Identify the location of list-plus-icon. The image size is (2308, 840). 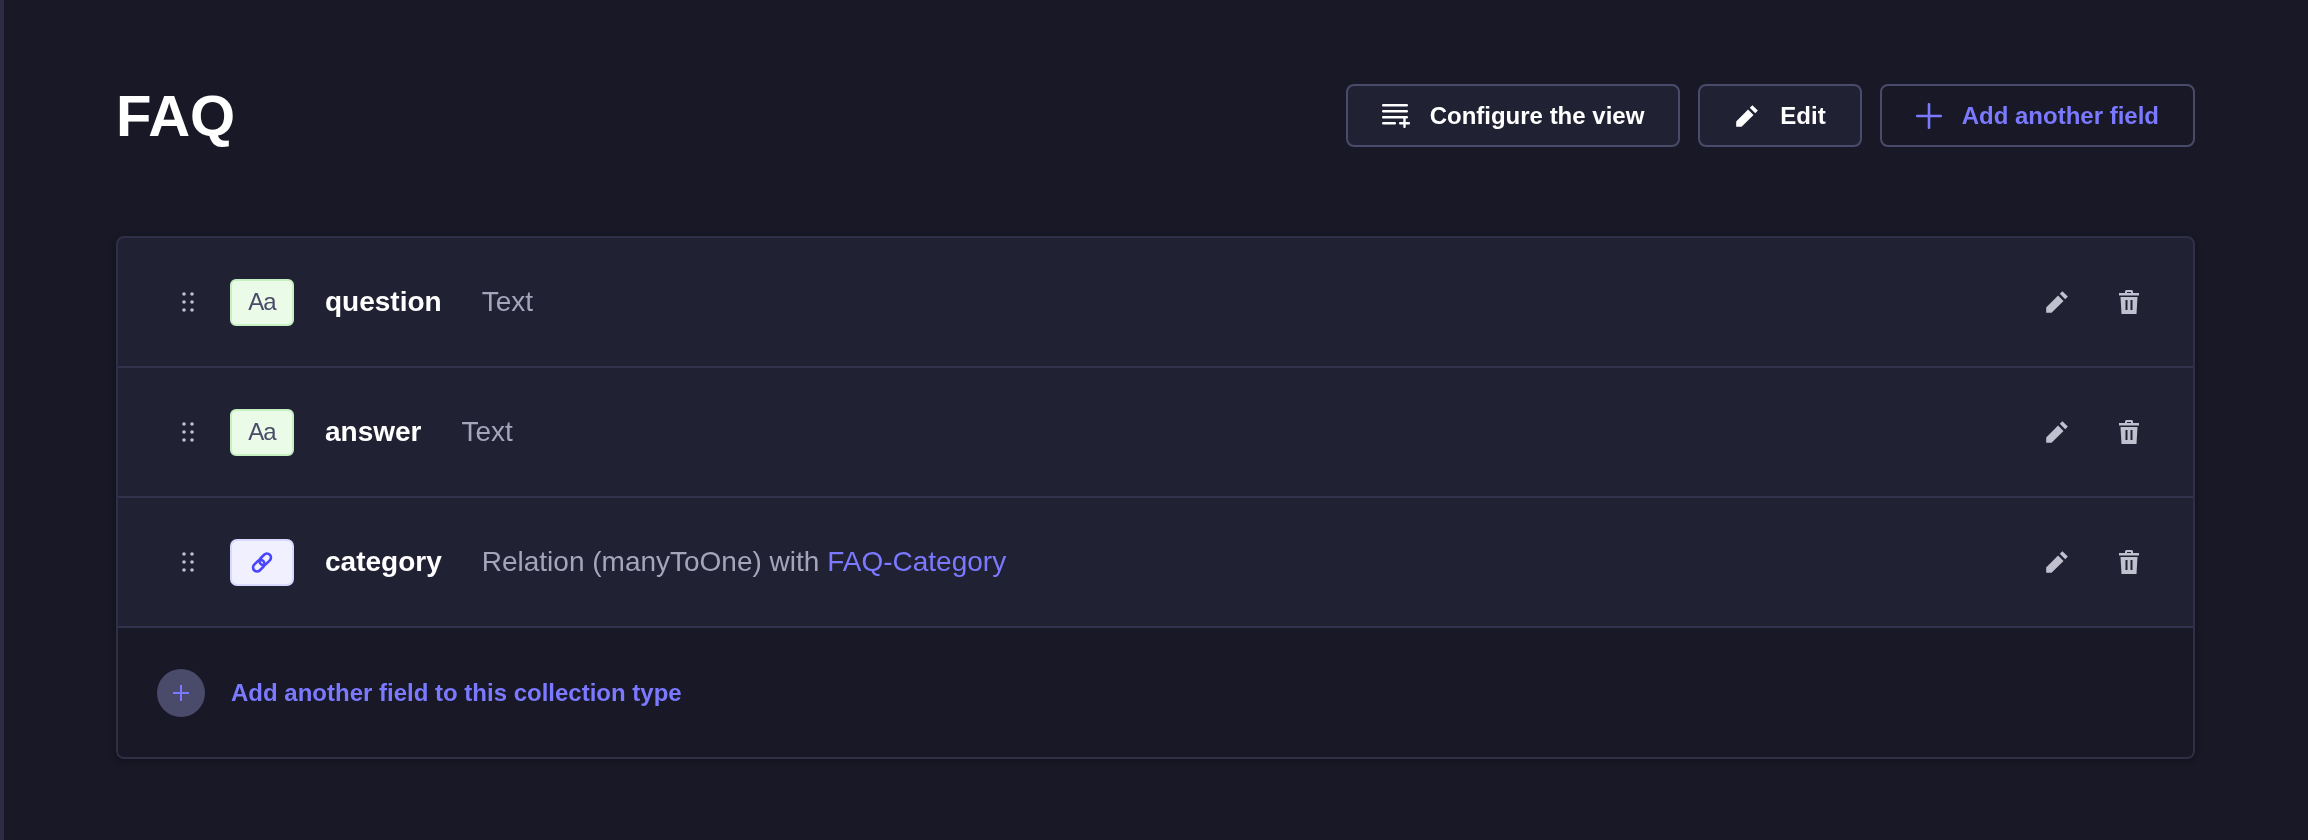
(1395, 115).